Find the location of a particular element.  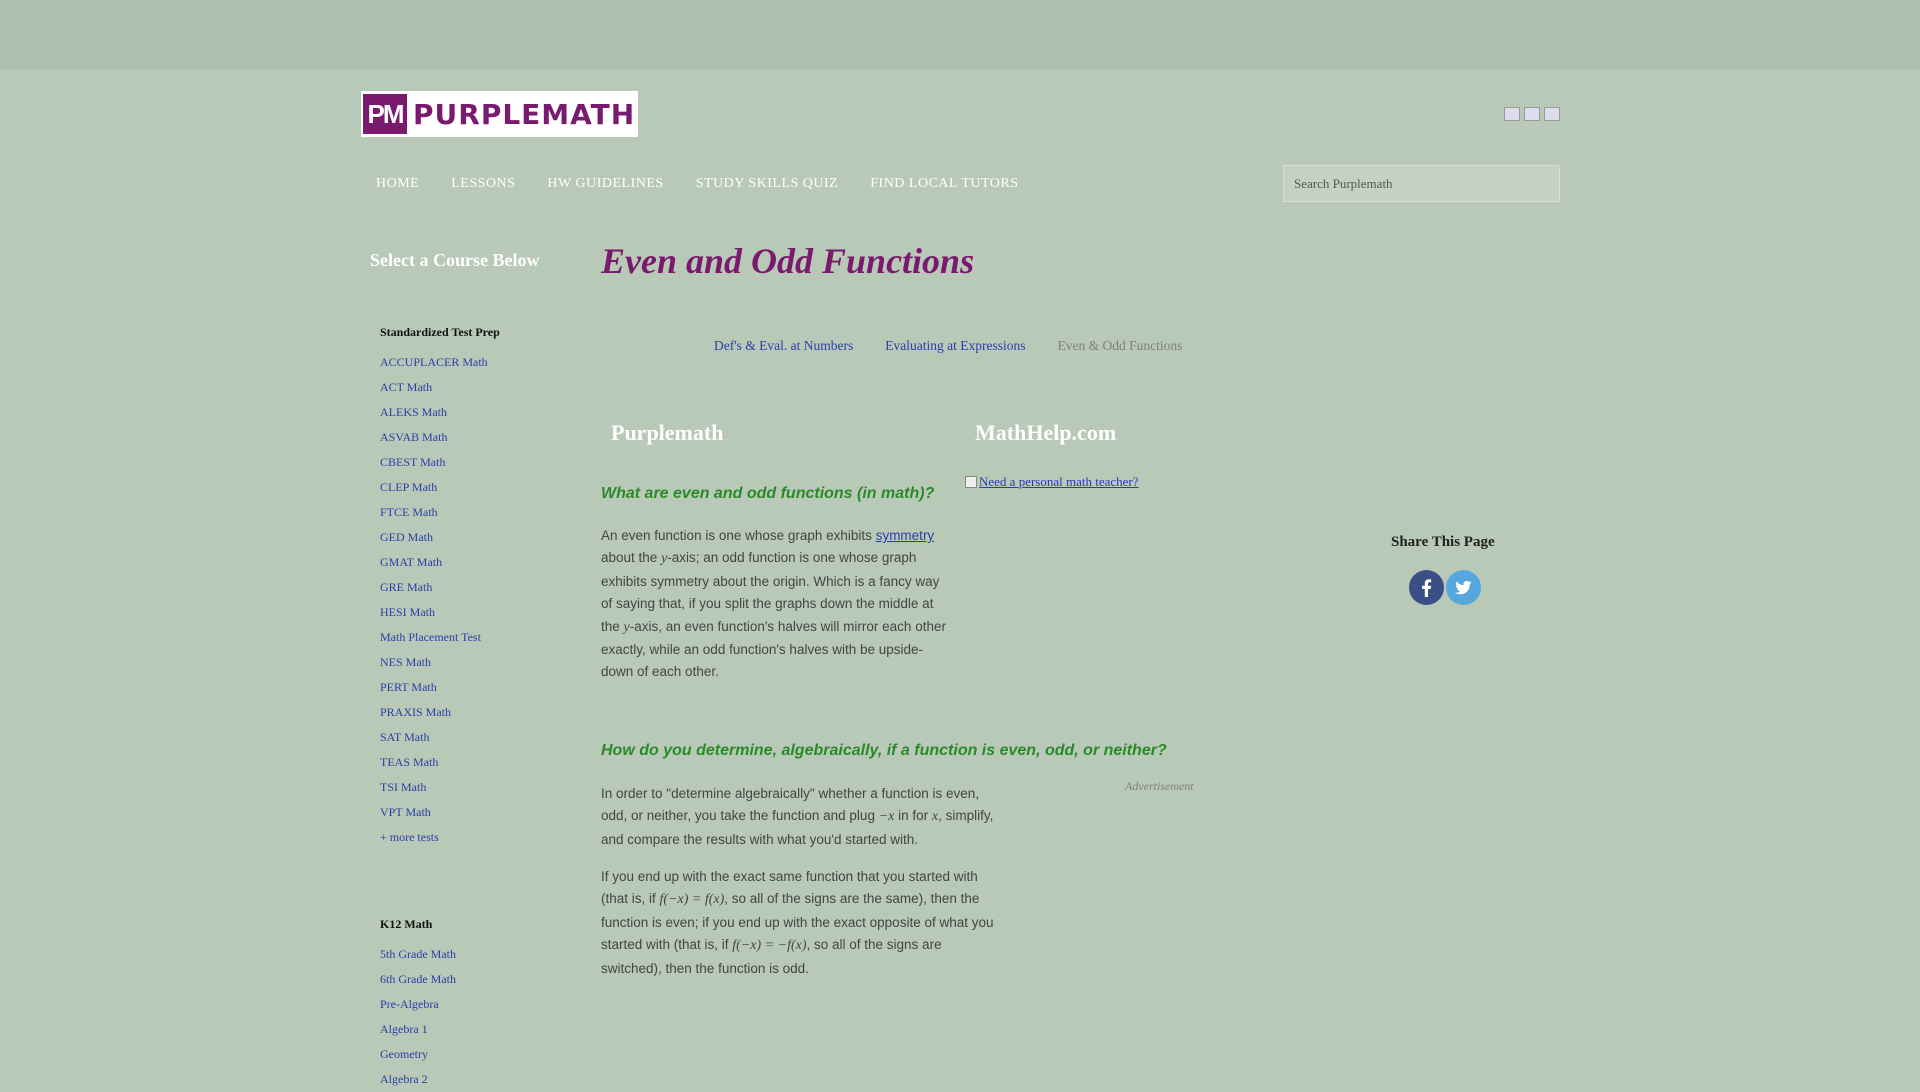

breadcrumb-current: Even & Odd Functions is located at coordinates (1120, 345).